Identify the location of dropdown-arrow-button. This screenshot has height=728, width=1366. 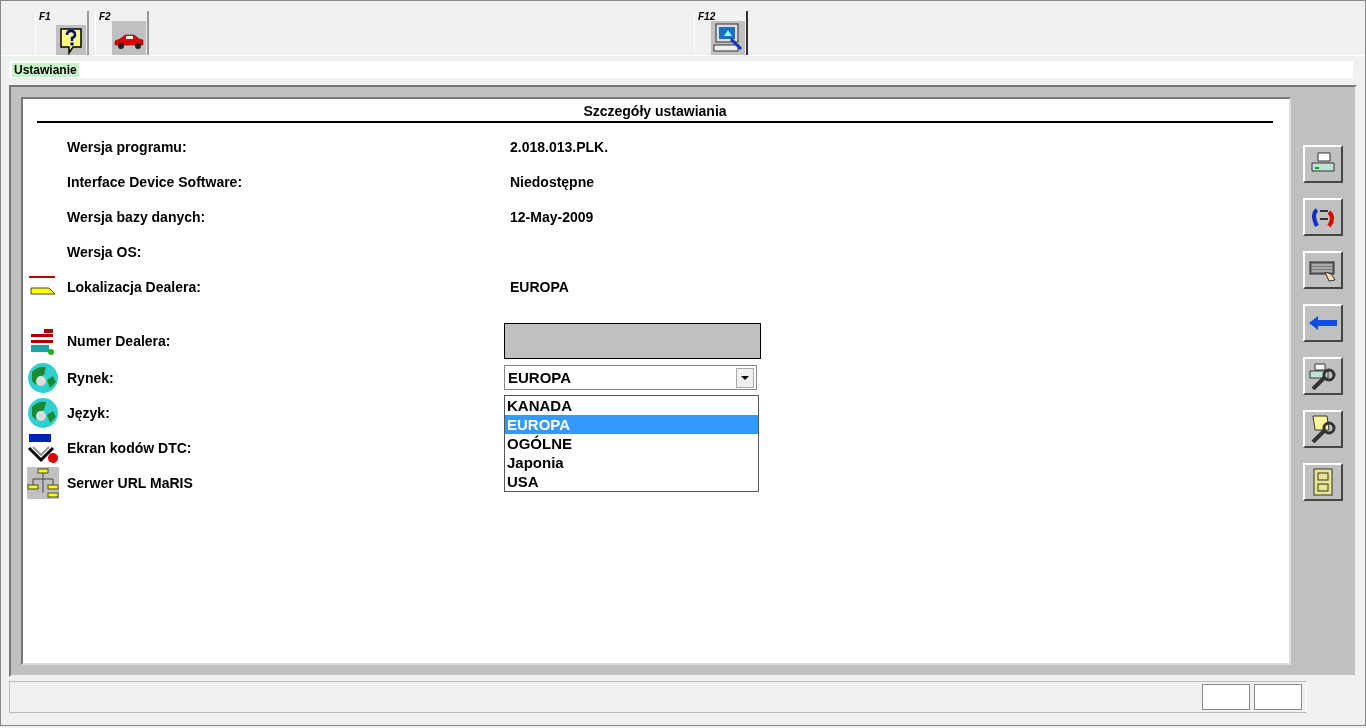
(745, 377).